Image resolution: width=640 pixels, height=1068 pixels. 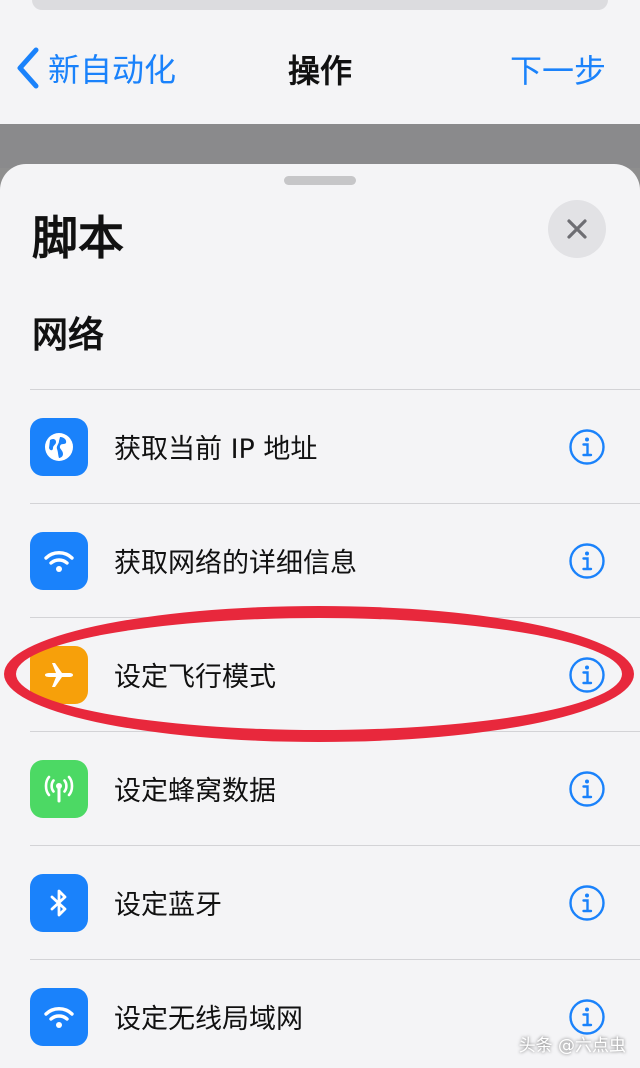 I want to click on close-icon, so click(x=577, y=229).